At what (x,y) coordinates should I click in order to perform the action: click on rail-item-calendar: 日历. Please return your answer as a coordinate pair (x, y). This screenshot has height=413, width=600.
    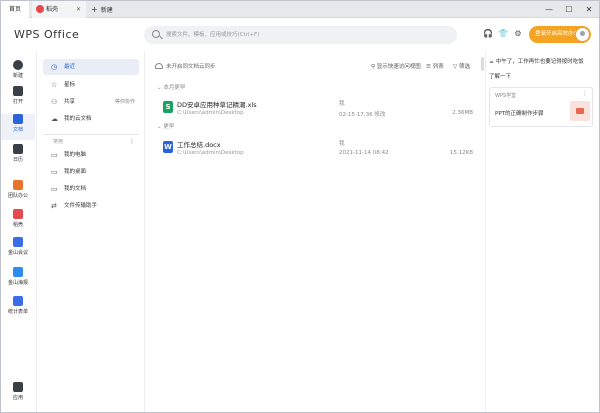
    Looking at the image, I should click on (18, 157).